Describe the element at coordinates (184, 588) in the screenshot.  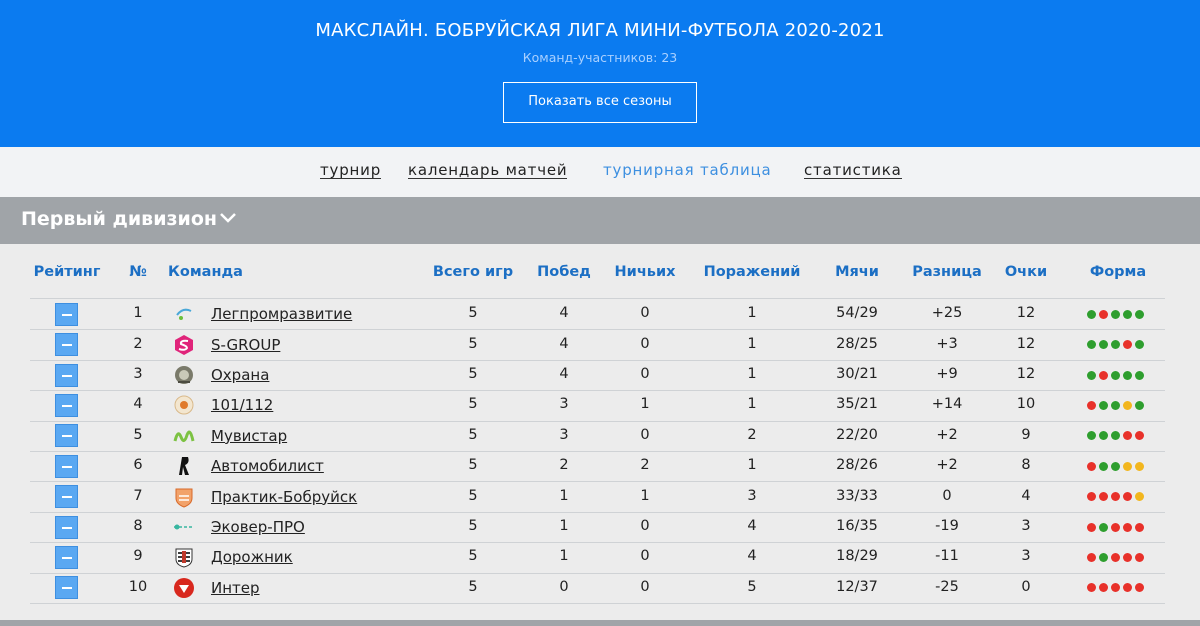
I see `inter-logo` at that location.